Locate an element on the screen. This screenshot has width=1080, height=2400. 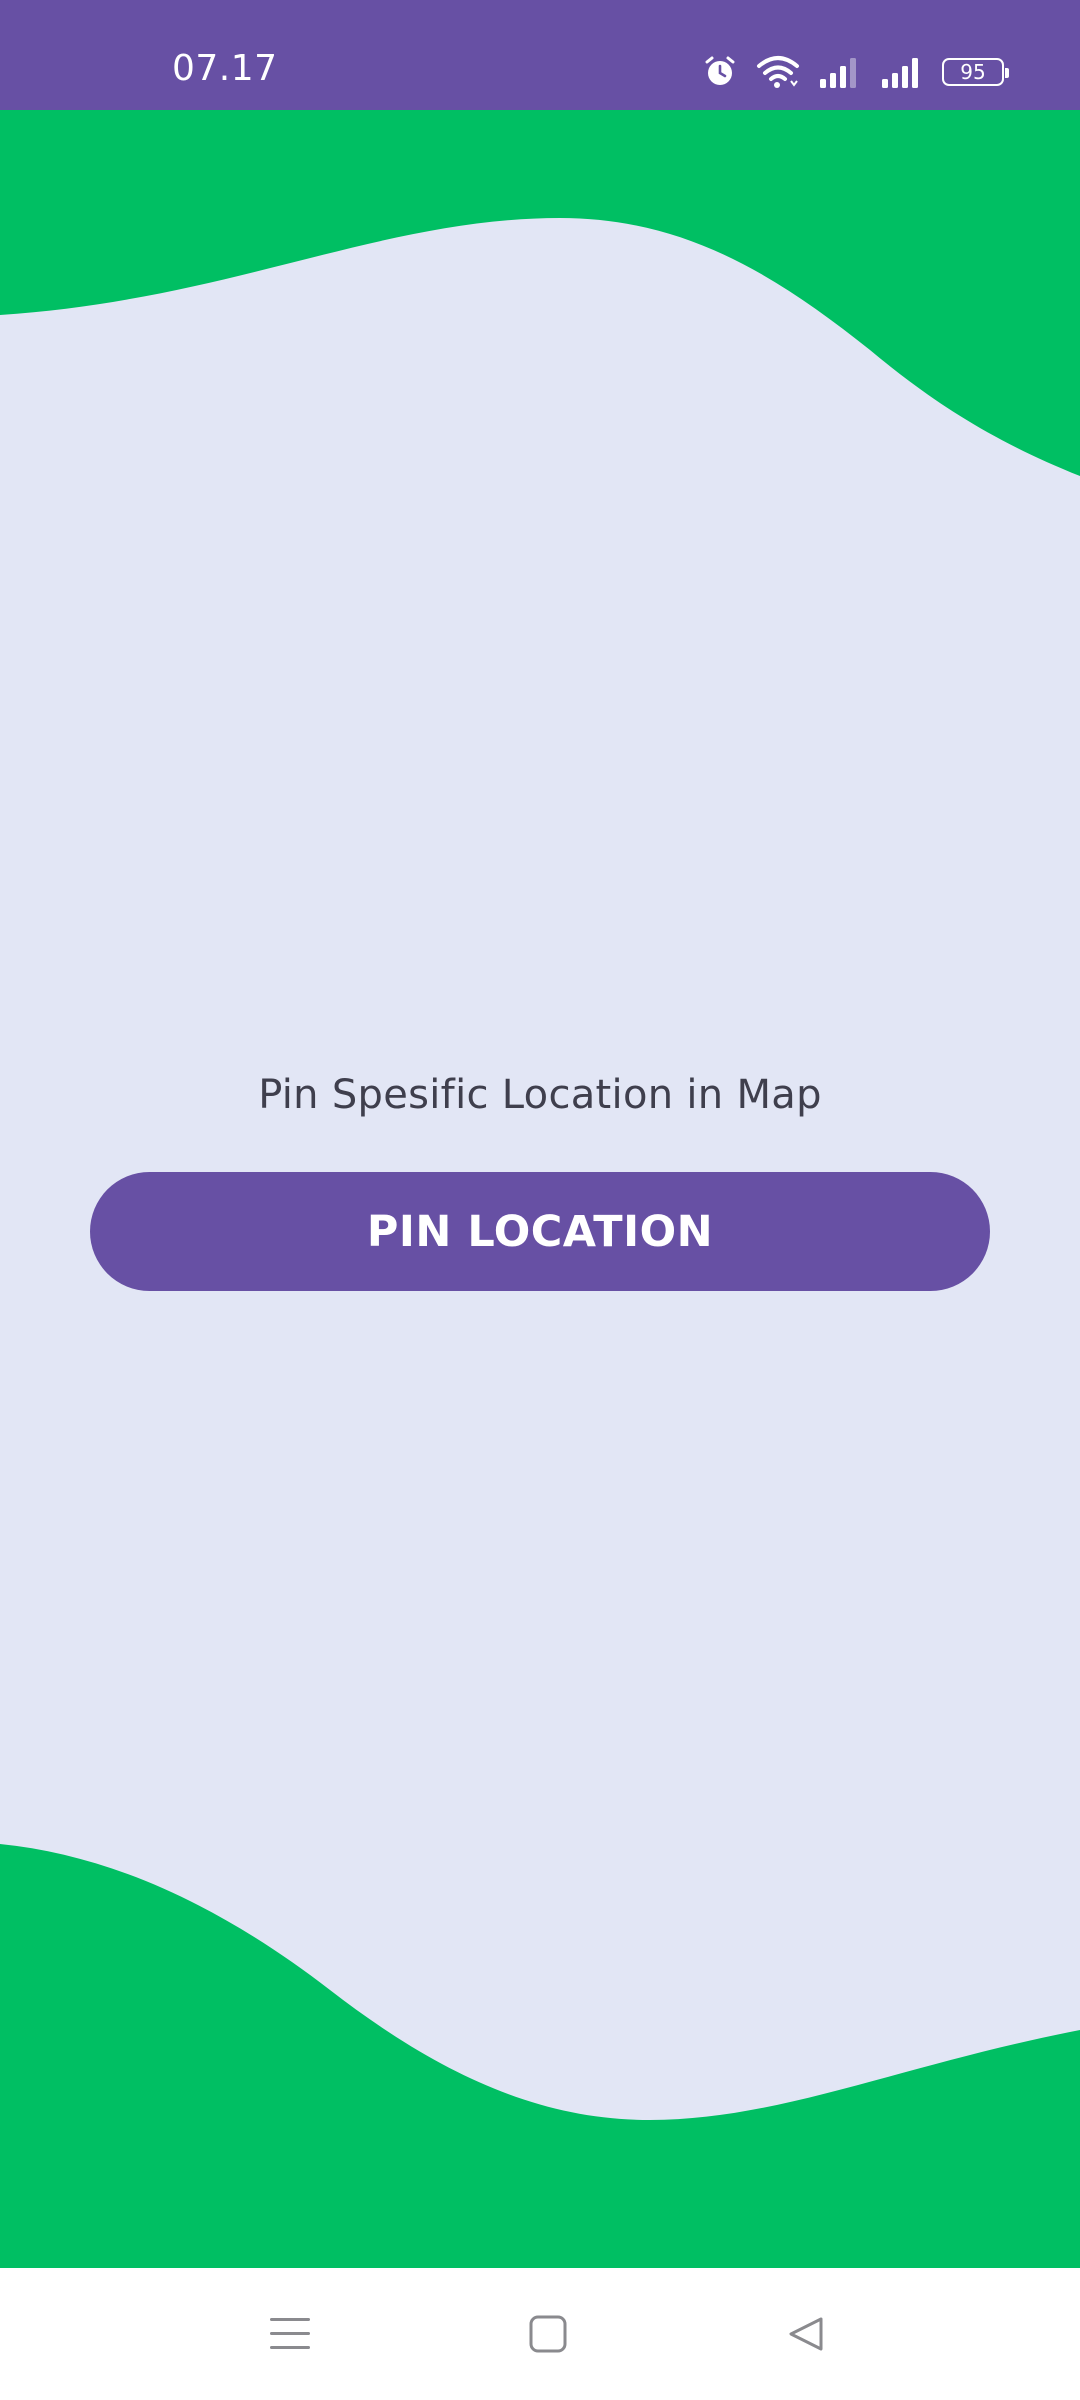
battery-level: 95 is located at coordinates (973, 72).